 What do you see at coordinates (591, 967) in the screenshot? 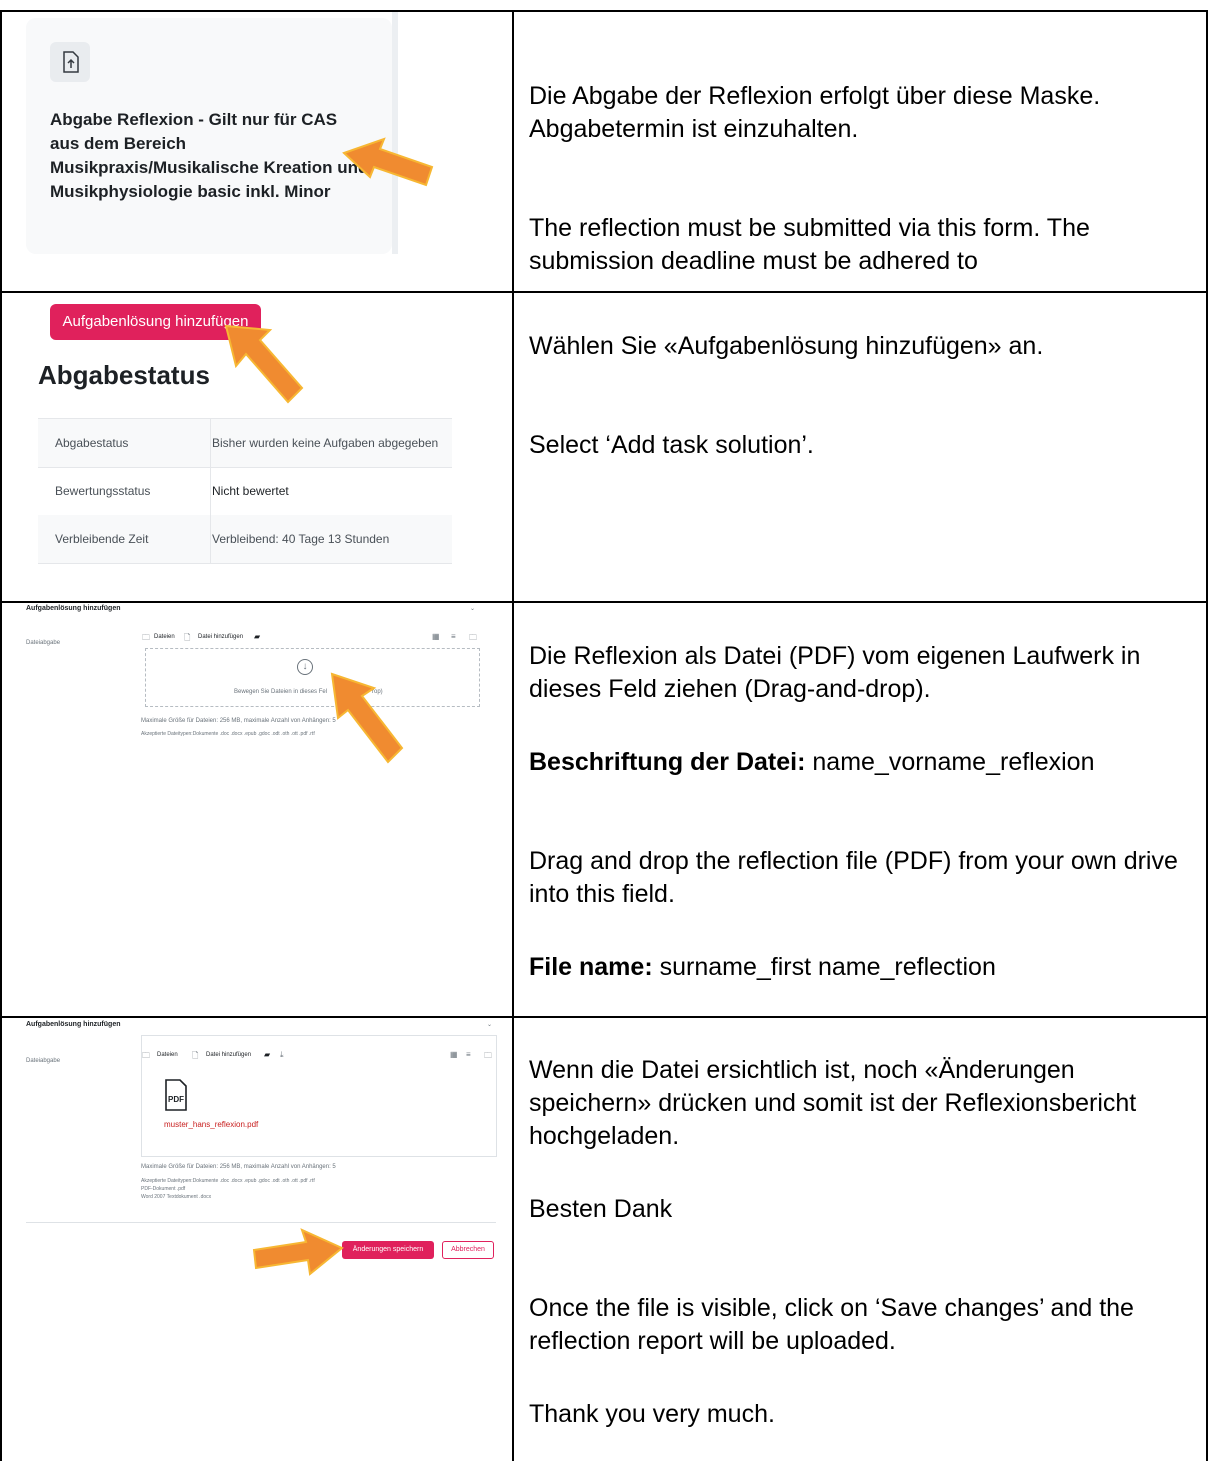
I see `label-en: File name:` at bounding box center [591, 967].